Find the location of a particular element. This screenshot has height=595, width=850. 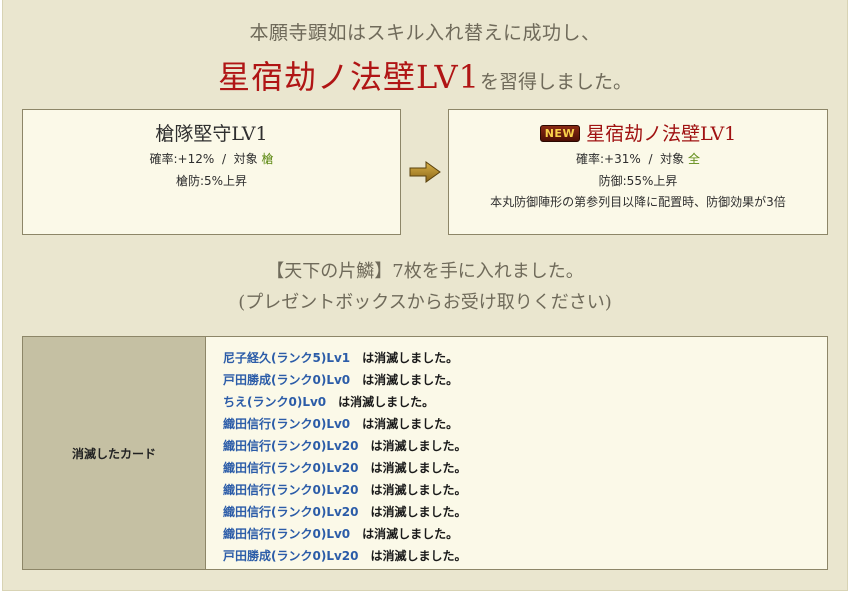

card-link: 尼子経久(ランク5)Lv1 is located at coordinates (286, 358).